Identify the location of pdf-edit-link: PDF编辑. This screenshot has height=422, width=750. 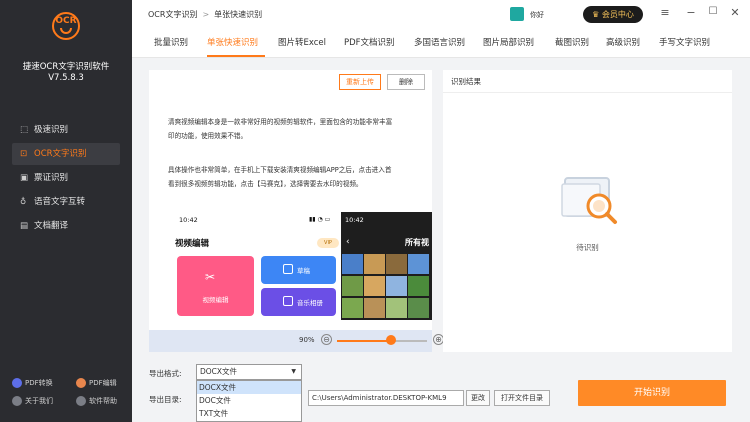
(96, 383).